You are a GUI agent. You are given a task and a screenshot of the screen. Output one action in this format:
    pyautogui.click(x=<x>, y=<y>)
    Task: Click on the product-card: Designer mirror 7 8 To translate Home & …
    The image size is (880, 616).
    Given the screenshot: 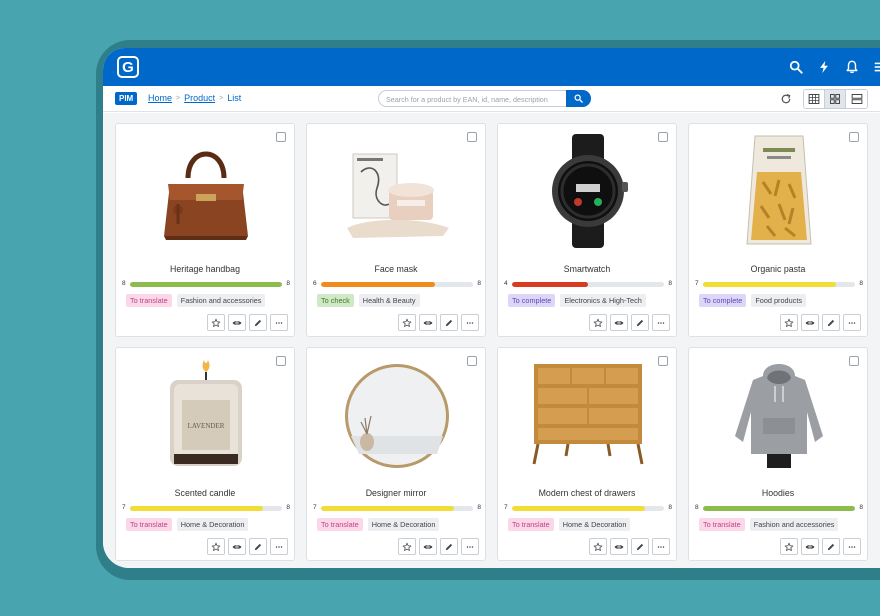 What is the action you would take?
    pyautogui.click(x=396, y=454)
    